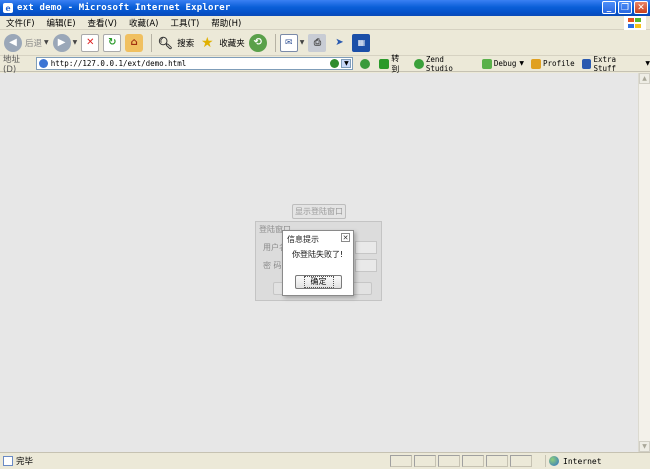 This screenshot has width=650, height=469. I want to click on window-title: ext demo - Microsoft Internet Explorer, so click(124, 8).